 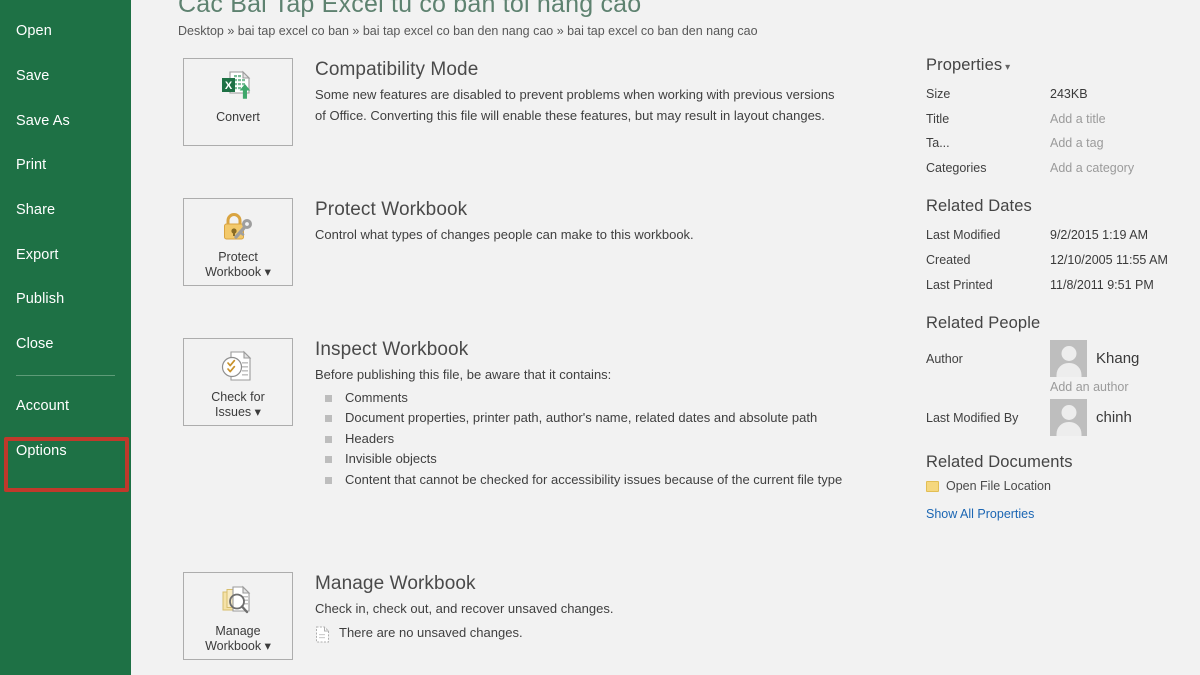 What do you see at coordinates (395, 583) in the screenshot?
I see `manage-heading: Manage Workbook` at bounding box center [395, 583].